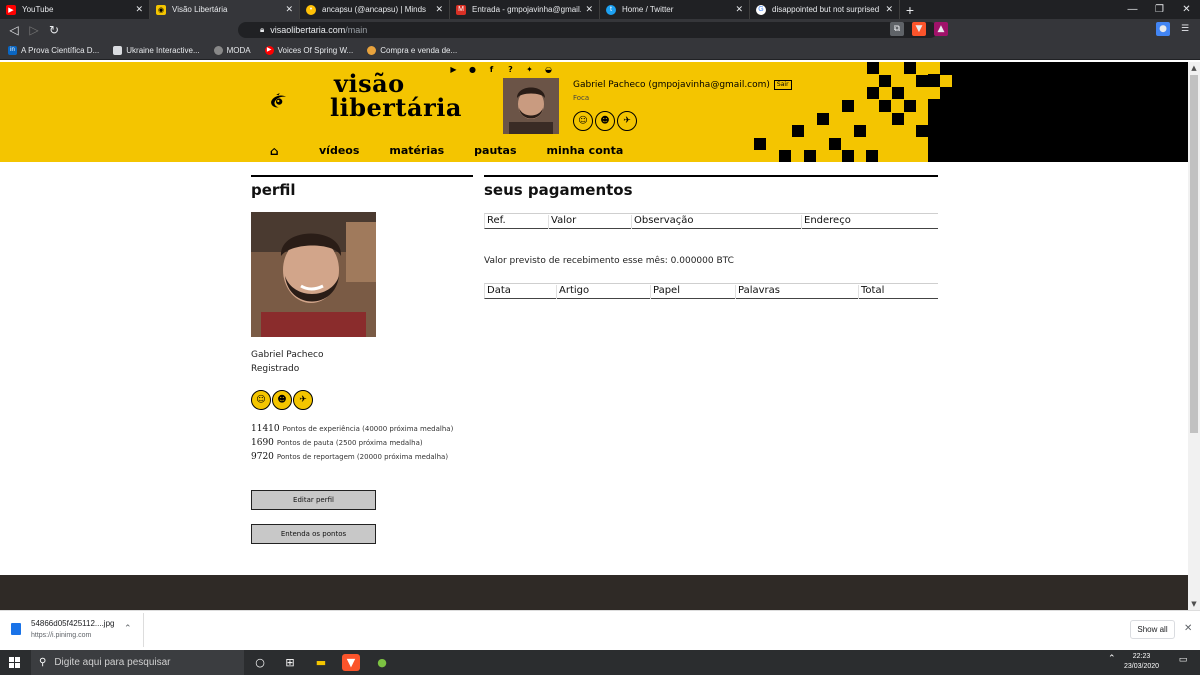 This screenshot has width=1200, height=675. Describe the element at coordinates (510, 69) in the screenshot. I see `question-icon: ?` at that location.